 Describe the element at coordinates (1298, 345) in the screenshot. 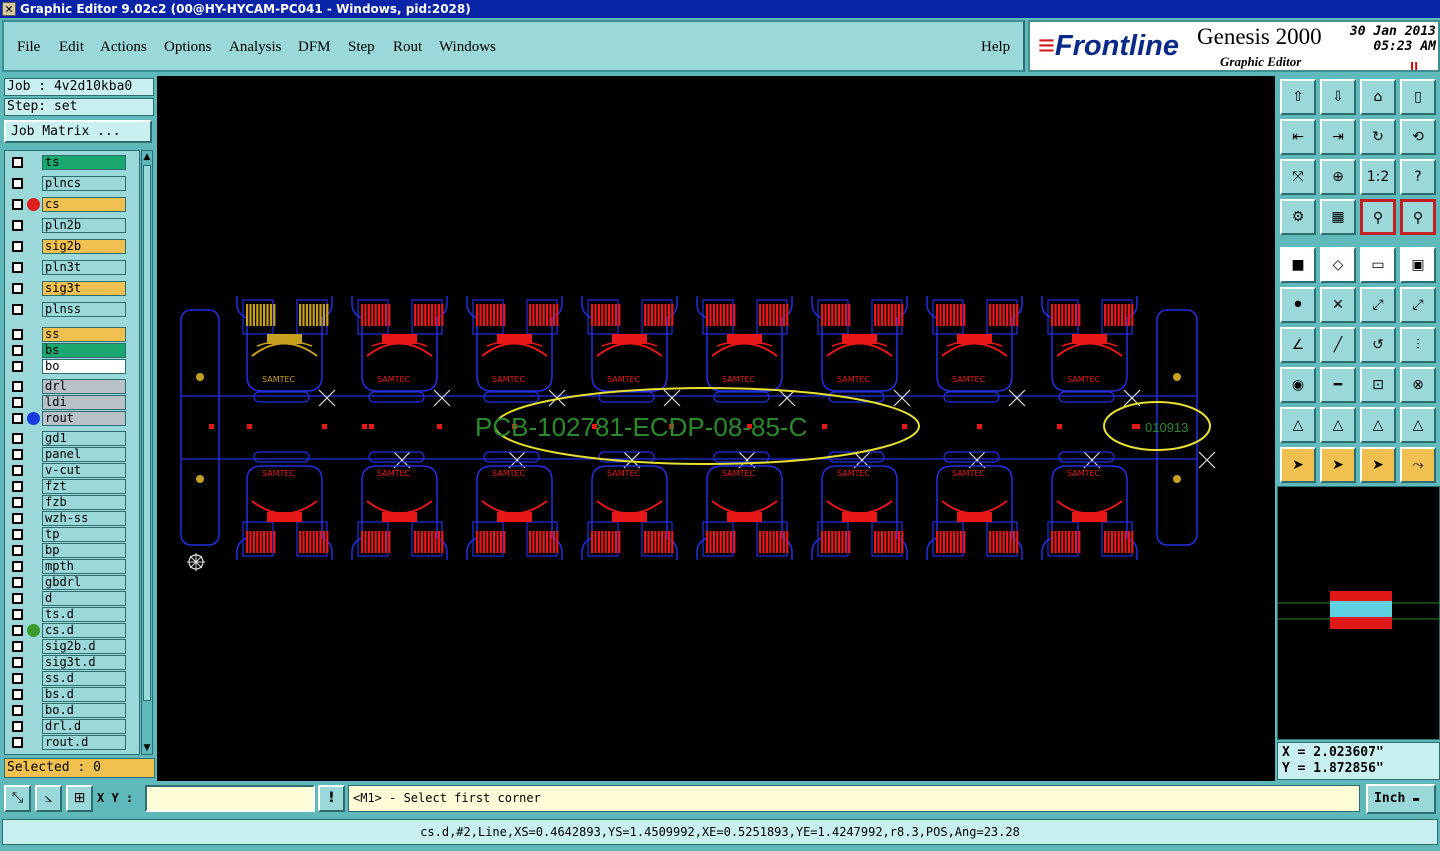

I see `angle-icon: ∠` at that location.